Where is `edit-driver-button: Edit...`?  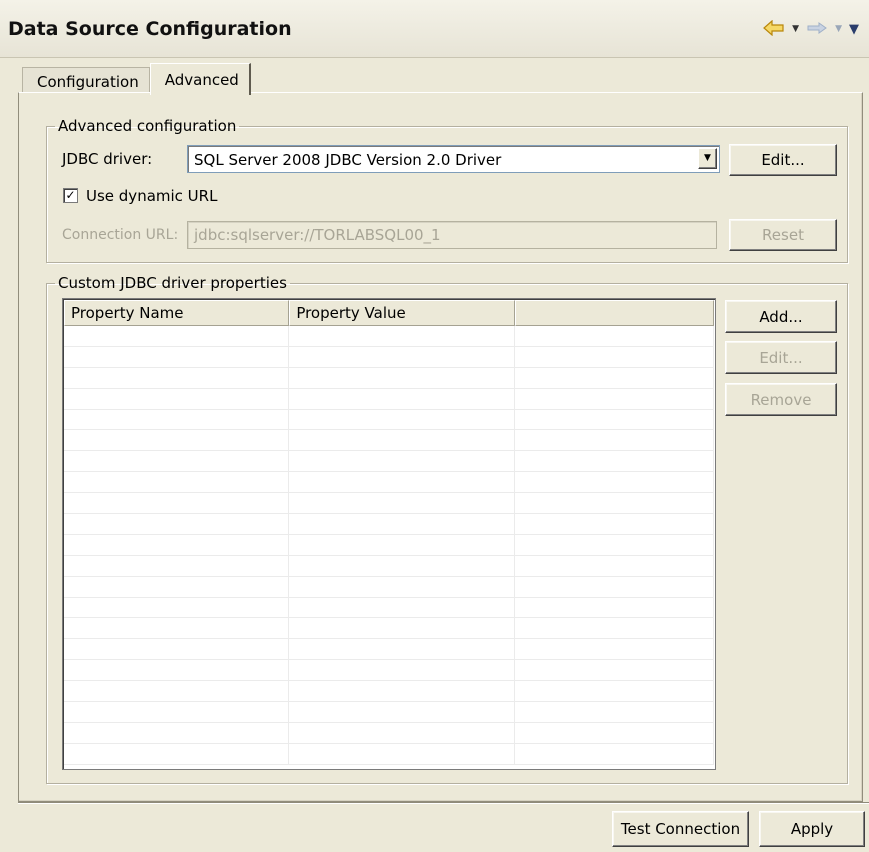 edit-driver-button: Edit... is located at coordinates (783, 160).